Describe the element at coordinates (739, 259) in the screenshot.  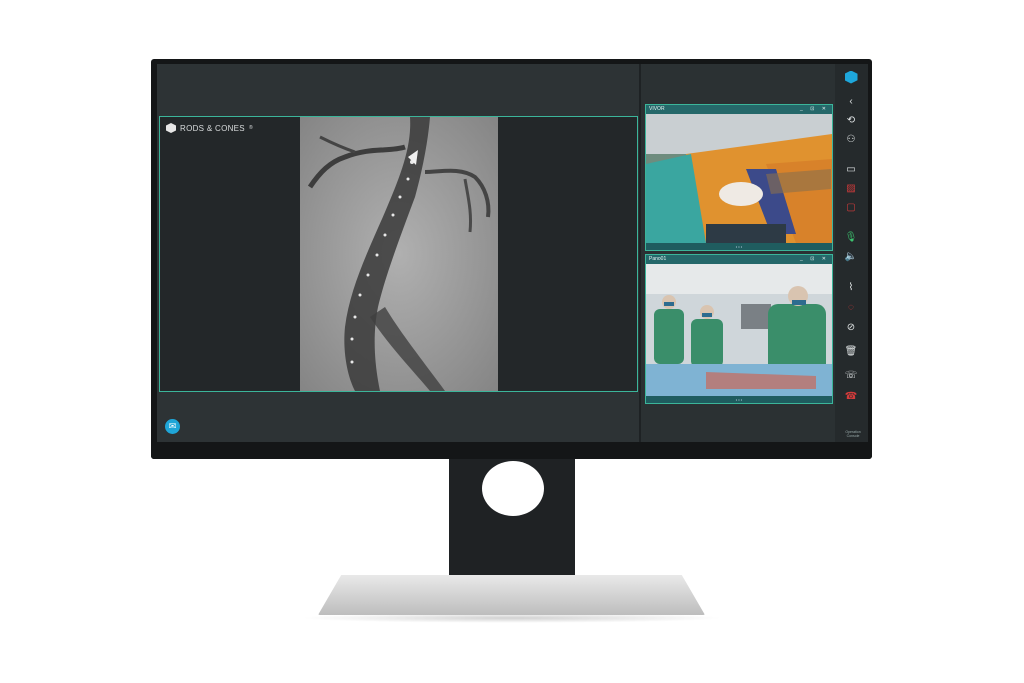
I see `video-header: Pano01 _ ⊡ ✕` at that location.